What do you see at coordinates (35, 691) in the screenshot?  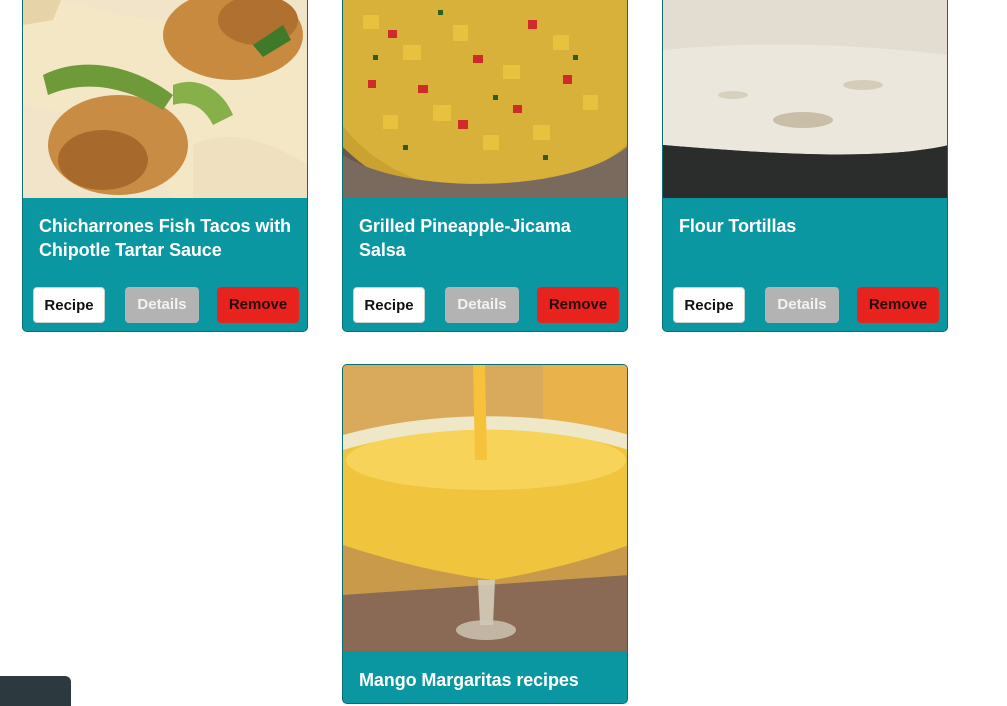 I see `floating-tab` at bounding box center [35, 691].